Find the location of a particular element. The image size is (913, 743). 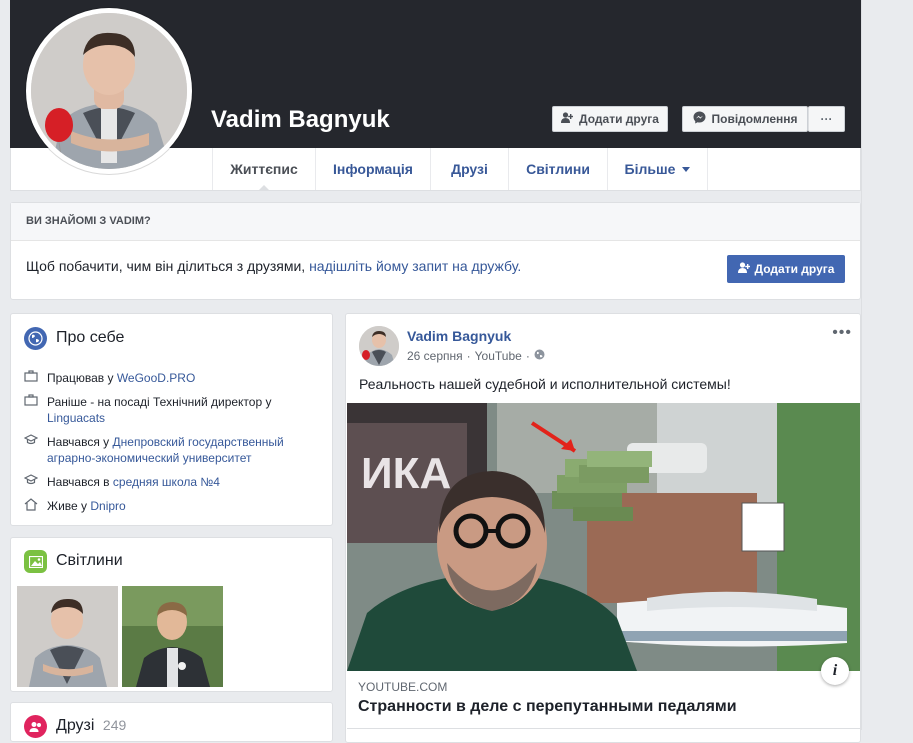

add-friend-button: Додати друга is located at coordinates (610, 119).